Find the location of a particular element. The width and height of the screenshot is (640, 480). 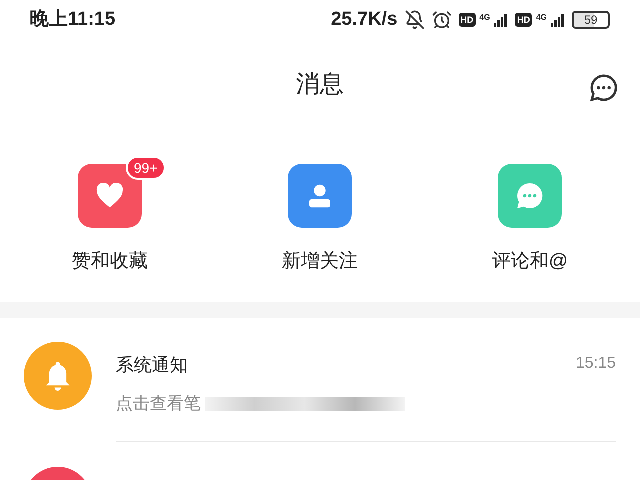

network-speed: 25.7K/s is located at coordinates (364, 20).